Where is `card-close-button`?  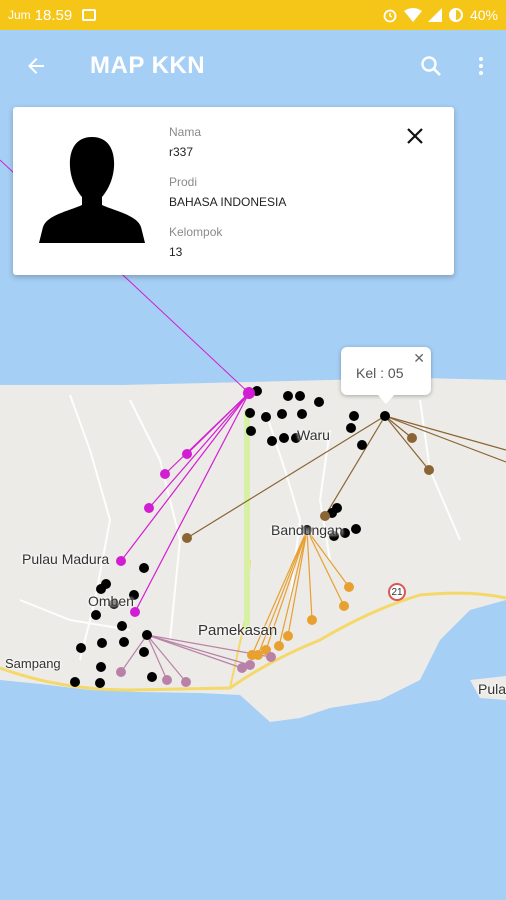 card-close-button is located at coordinates (415, 136).